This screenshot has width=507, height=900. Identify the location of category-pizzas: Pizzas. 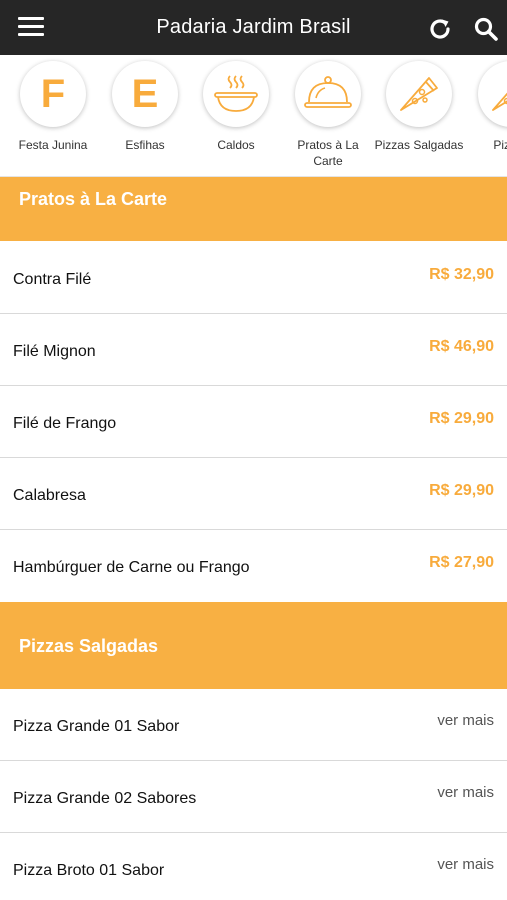
(486, 104).